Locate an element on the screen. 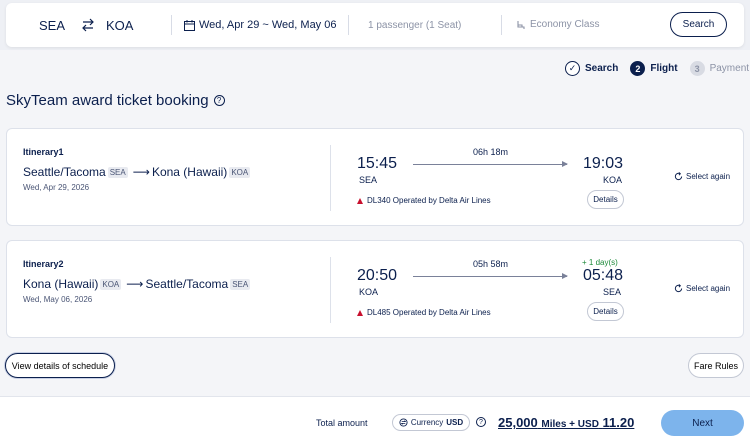 This screenshot has height=440, width=750. currency-label: Currency is located at coordinates (427, 422).